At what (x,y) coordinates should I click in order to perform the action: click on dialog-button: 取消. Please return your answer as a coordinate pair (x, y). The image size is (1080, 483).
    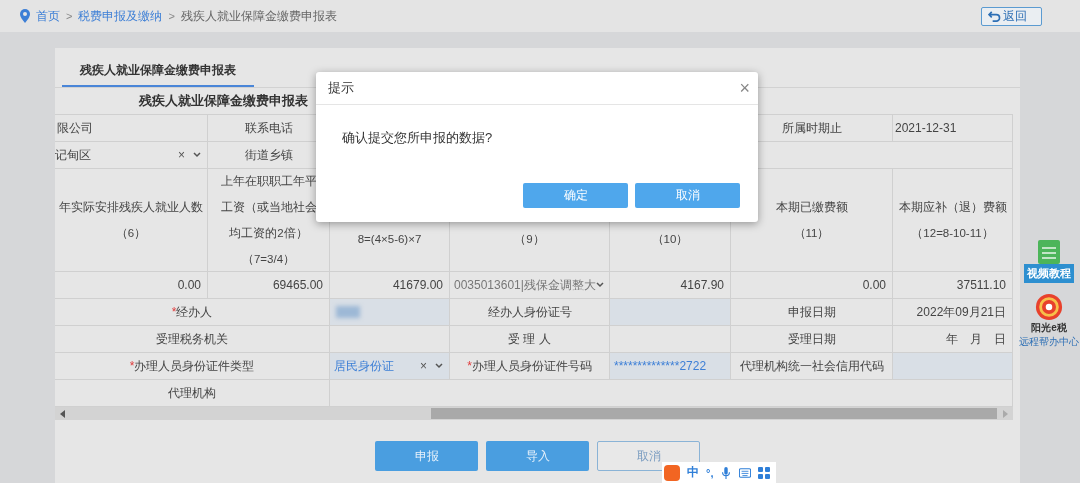
    Looking at the image, I should click on (687, 195).